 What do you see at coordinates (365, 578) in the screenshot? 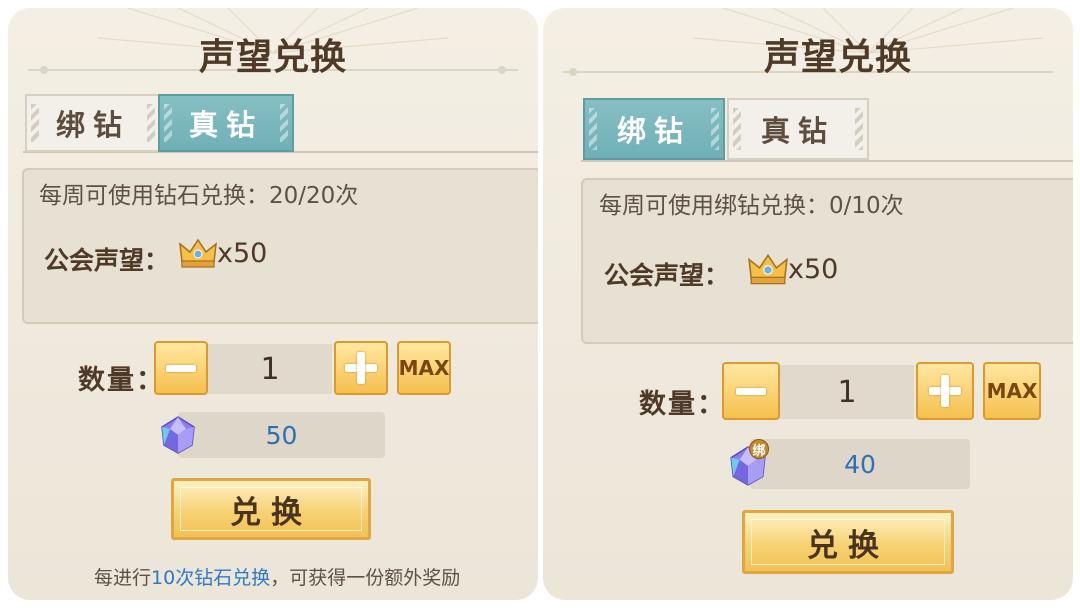
I see `note-suffix: ，可获得一份额外奖励` at bounding box center [365, 578].